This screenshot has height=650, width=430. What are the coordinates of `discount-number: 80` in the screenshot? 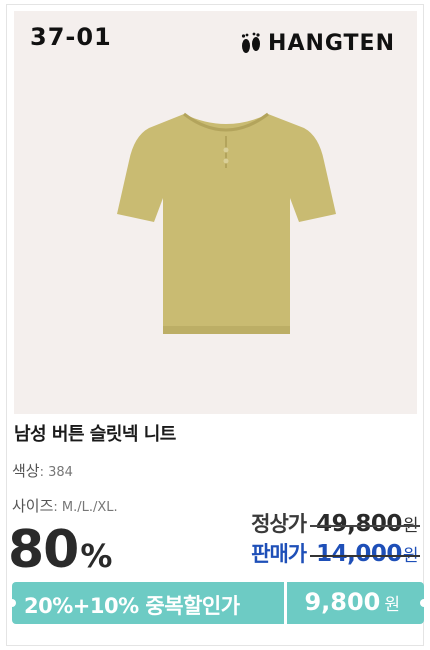 It's located at (43, 550).